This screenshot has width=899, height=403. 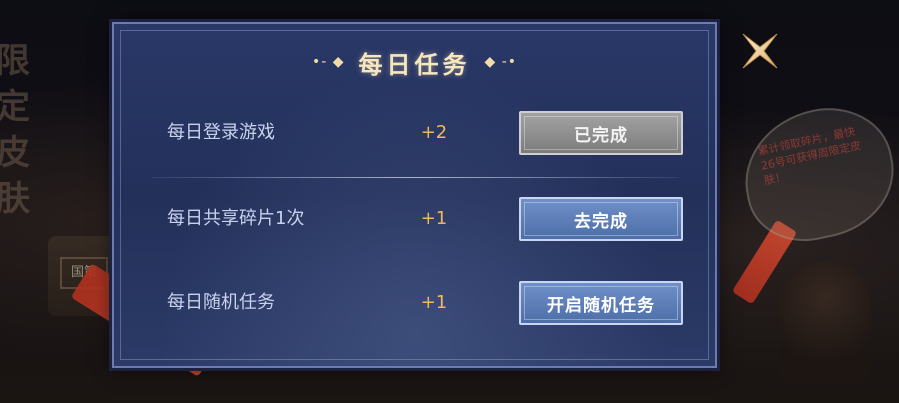 What do you see at coordinates (414, 303) in the screenshot?
I see `task-row-random-task: 每日随机任务 +1 开启随机任务` at bounding box center [414, 303].